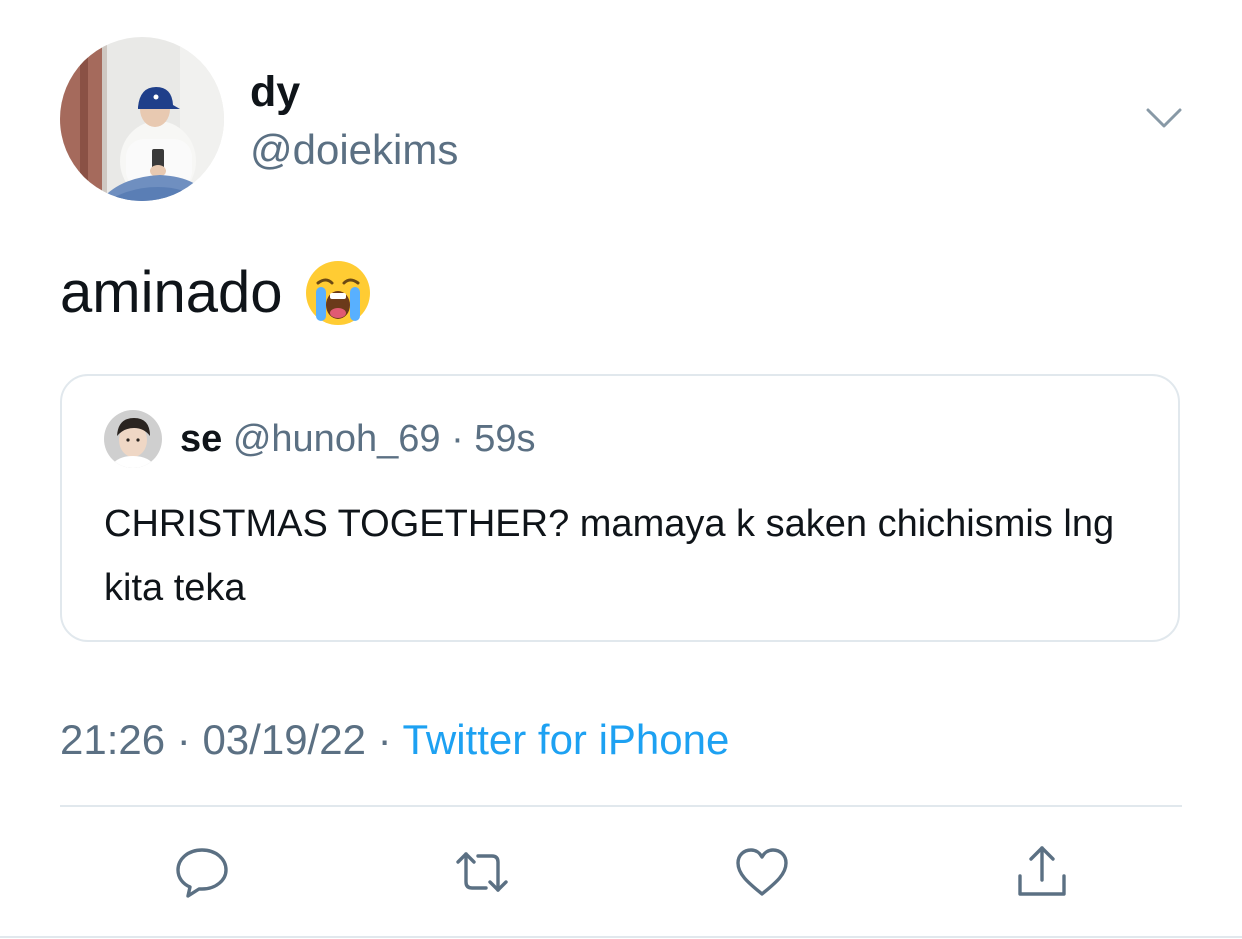 The height and width of the screenshot is (939, 1242). Describe the element at coordinates (1164, 118) in the screenshot. I see `chevron-down-icon` at that location.